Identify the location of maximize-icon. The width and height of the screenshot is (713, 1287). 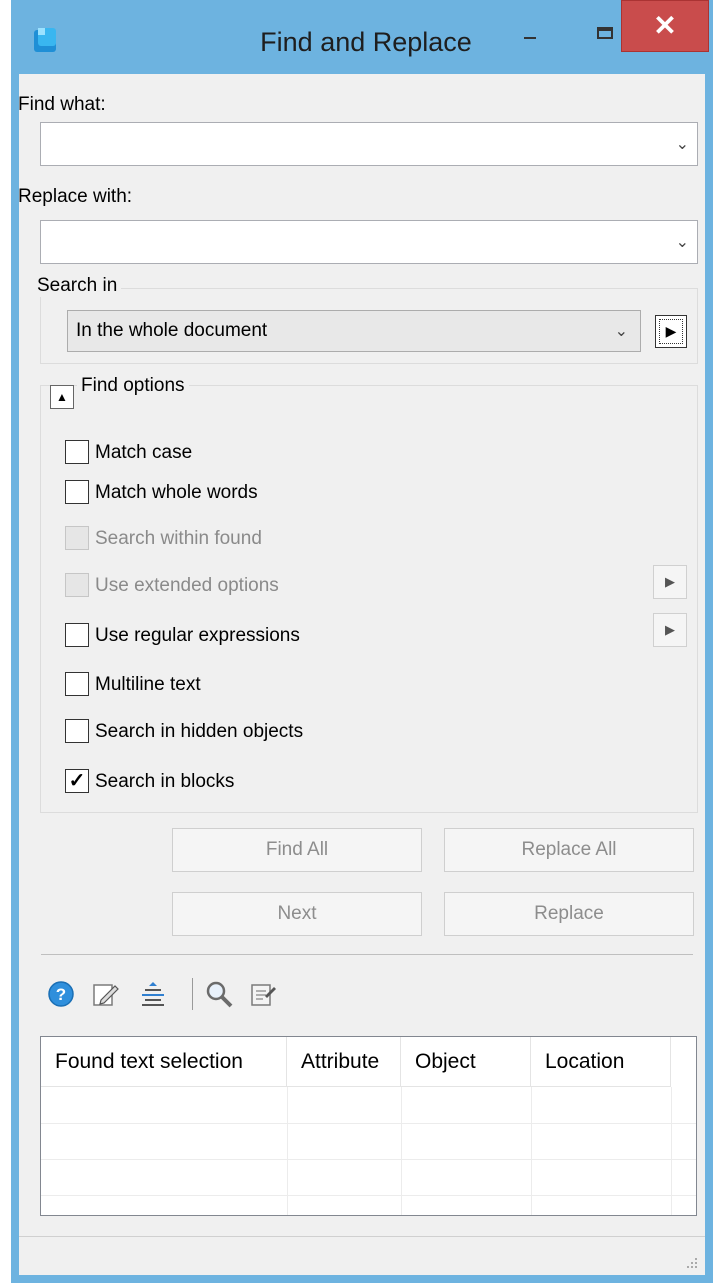
(605, 33).